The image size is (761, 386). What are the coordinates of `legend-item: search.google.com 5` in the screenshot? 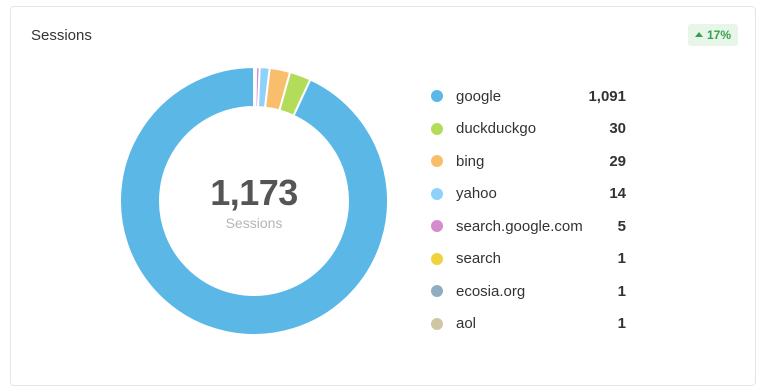 It's located at (528, 226).